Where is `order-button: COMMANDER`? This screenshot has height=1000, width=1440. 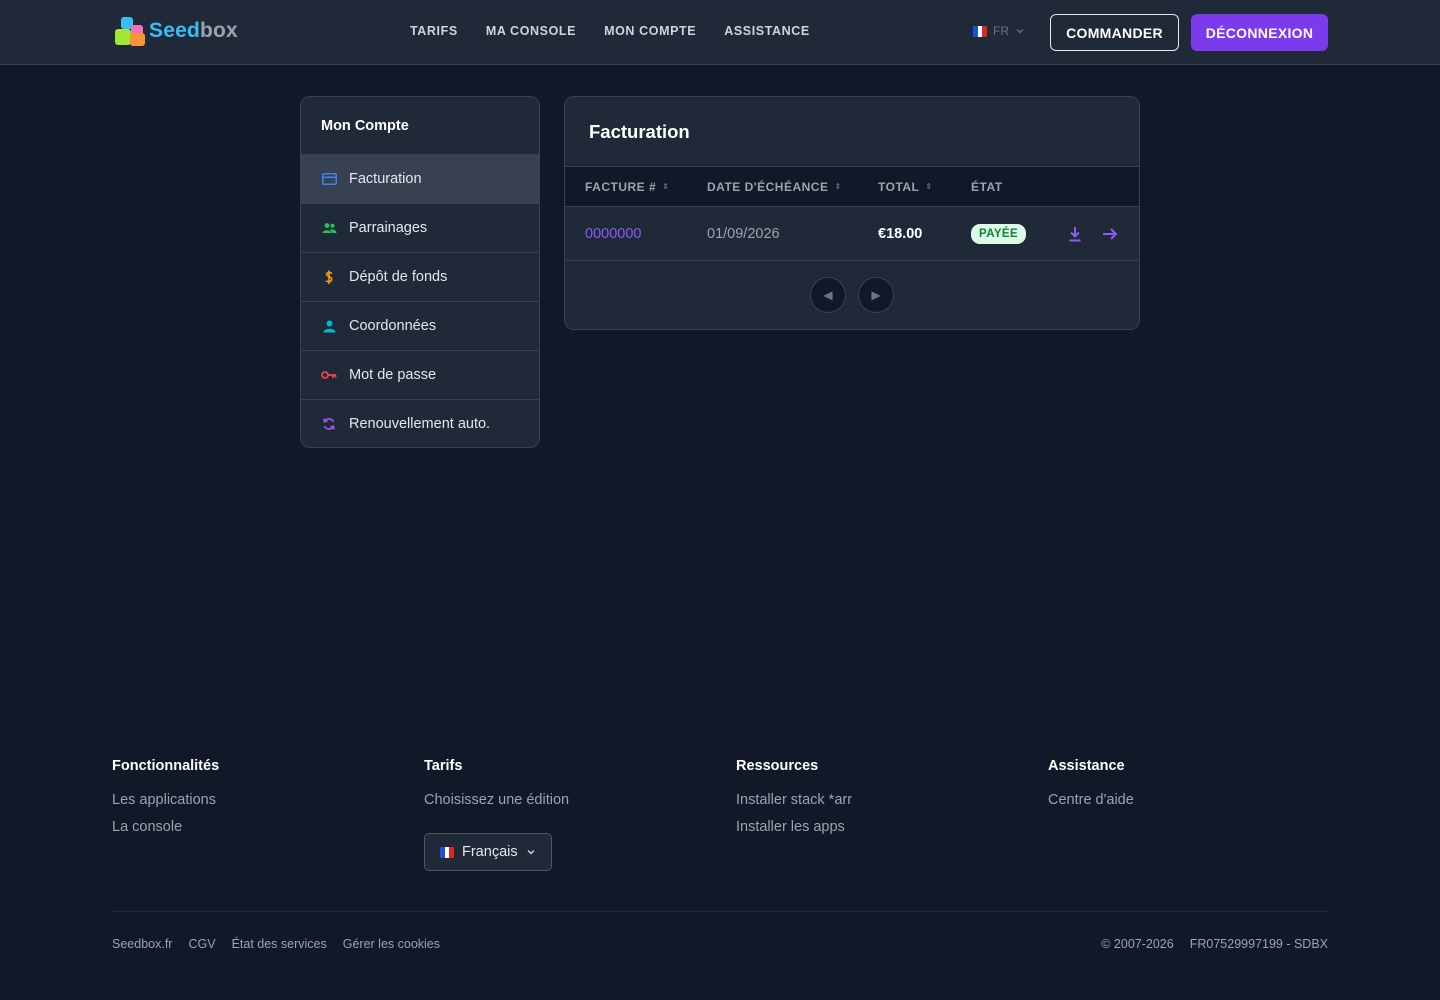
order-button: COMMANDER is located at coordinates (1114, 32).